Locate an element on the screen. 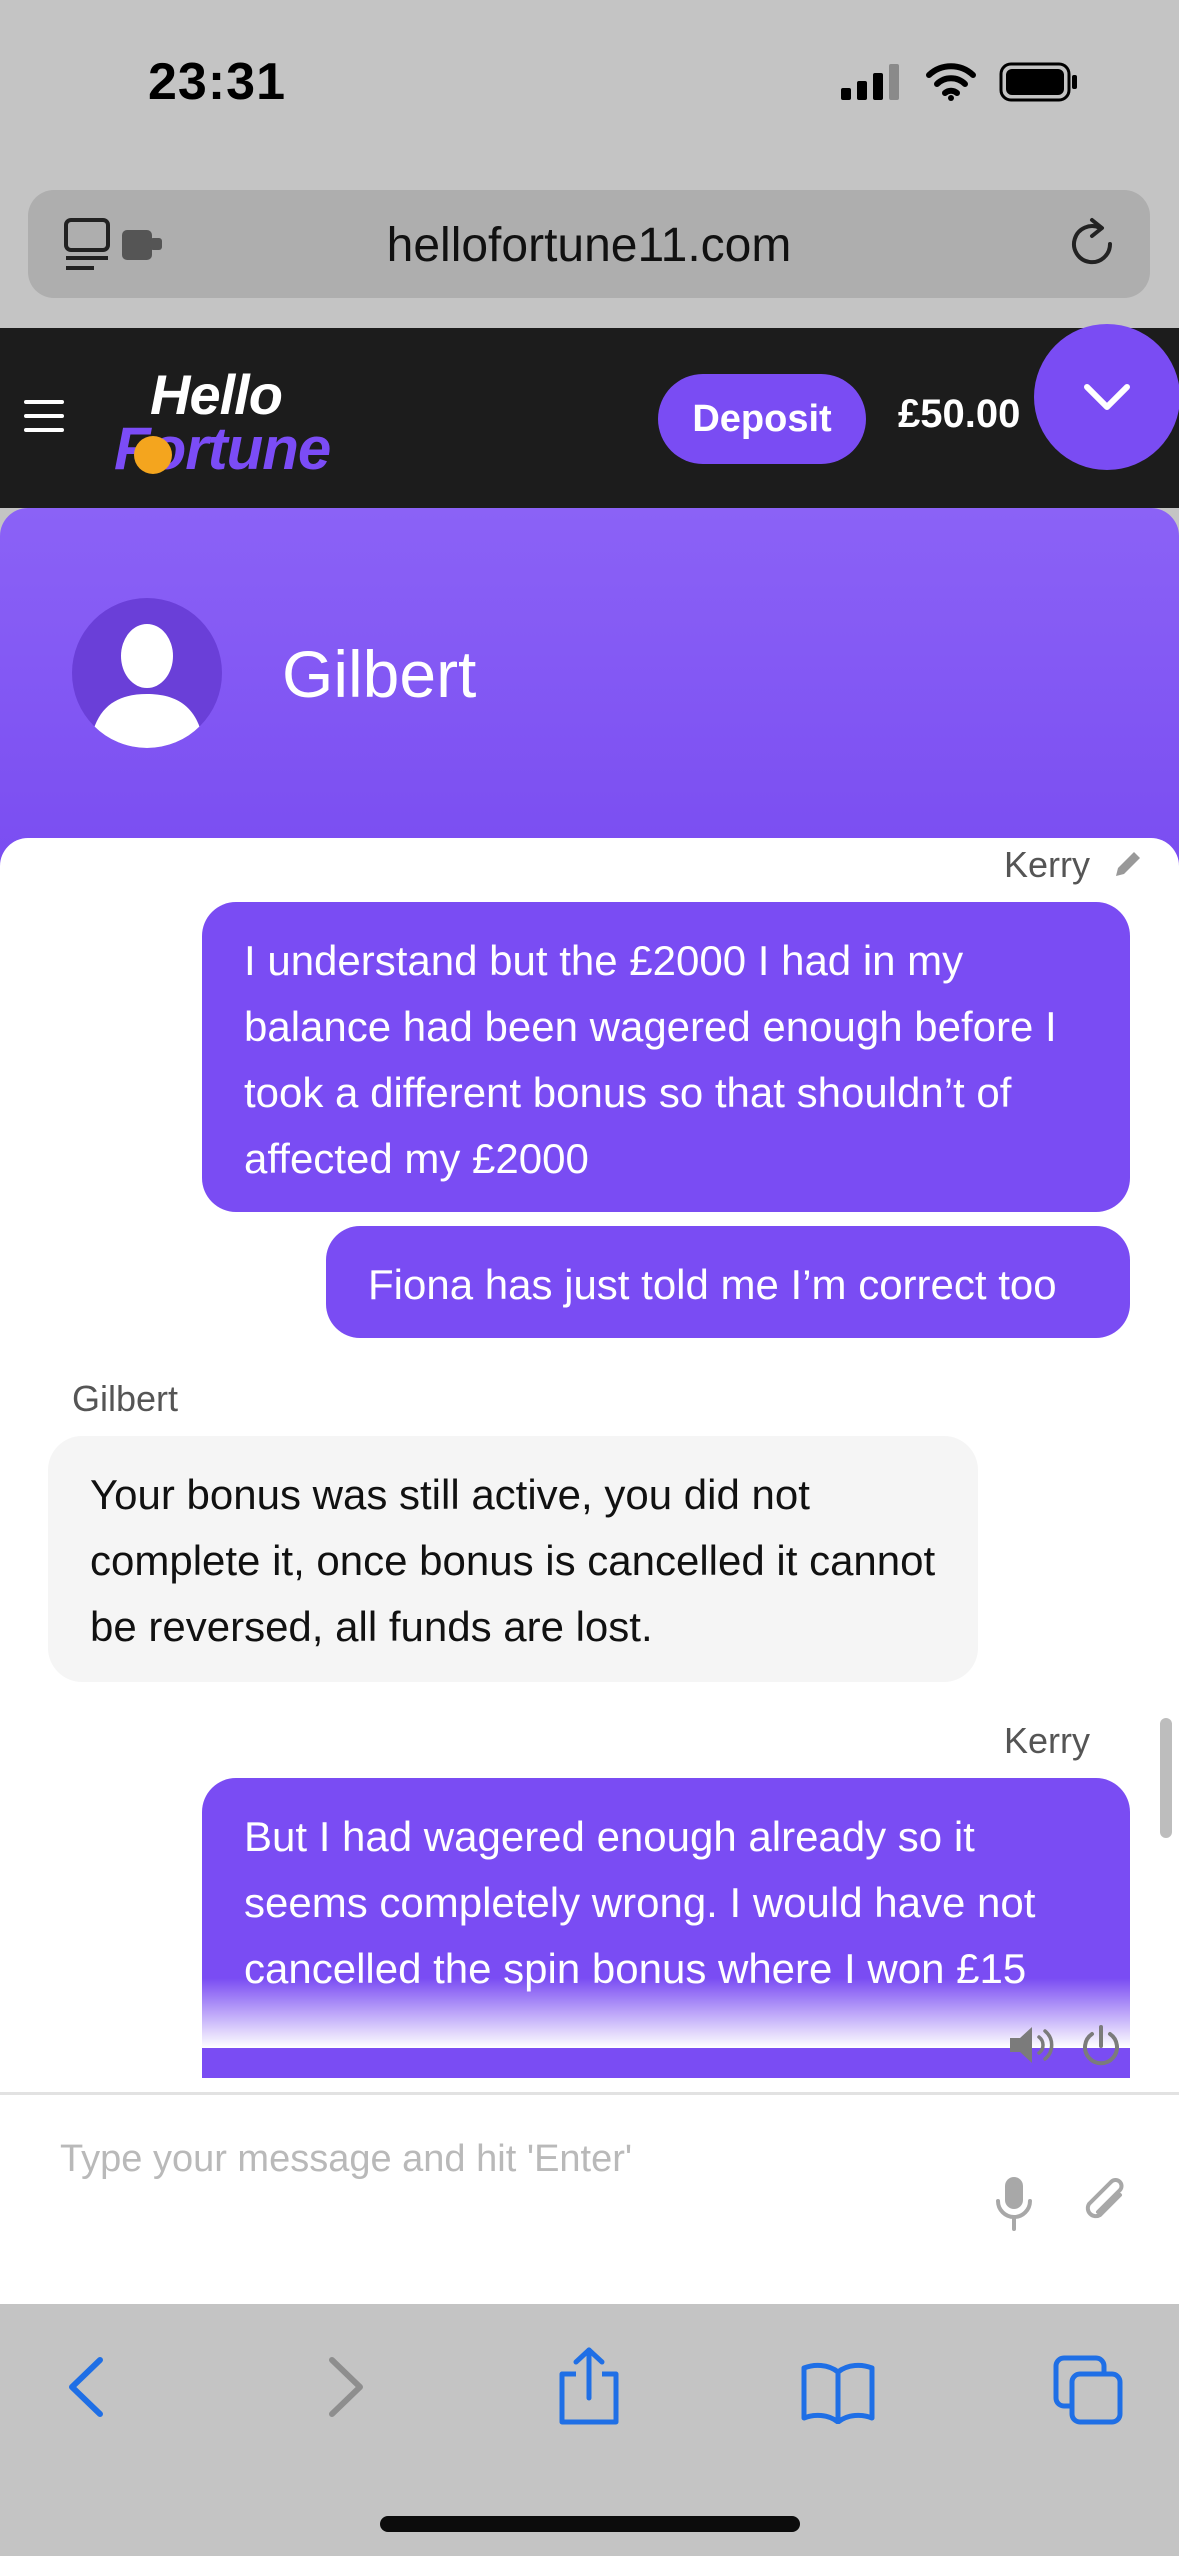 This screenshot has height=2556, width=1179. chevron-down-icon is located at coordinates (1107, 397).